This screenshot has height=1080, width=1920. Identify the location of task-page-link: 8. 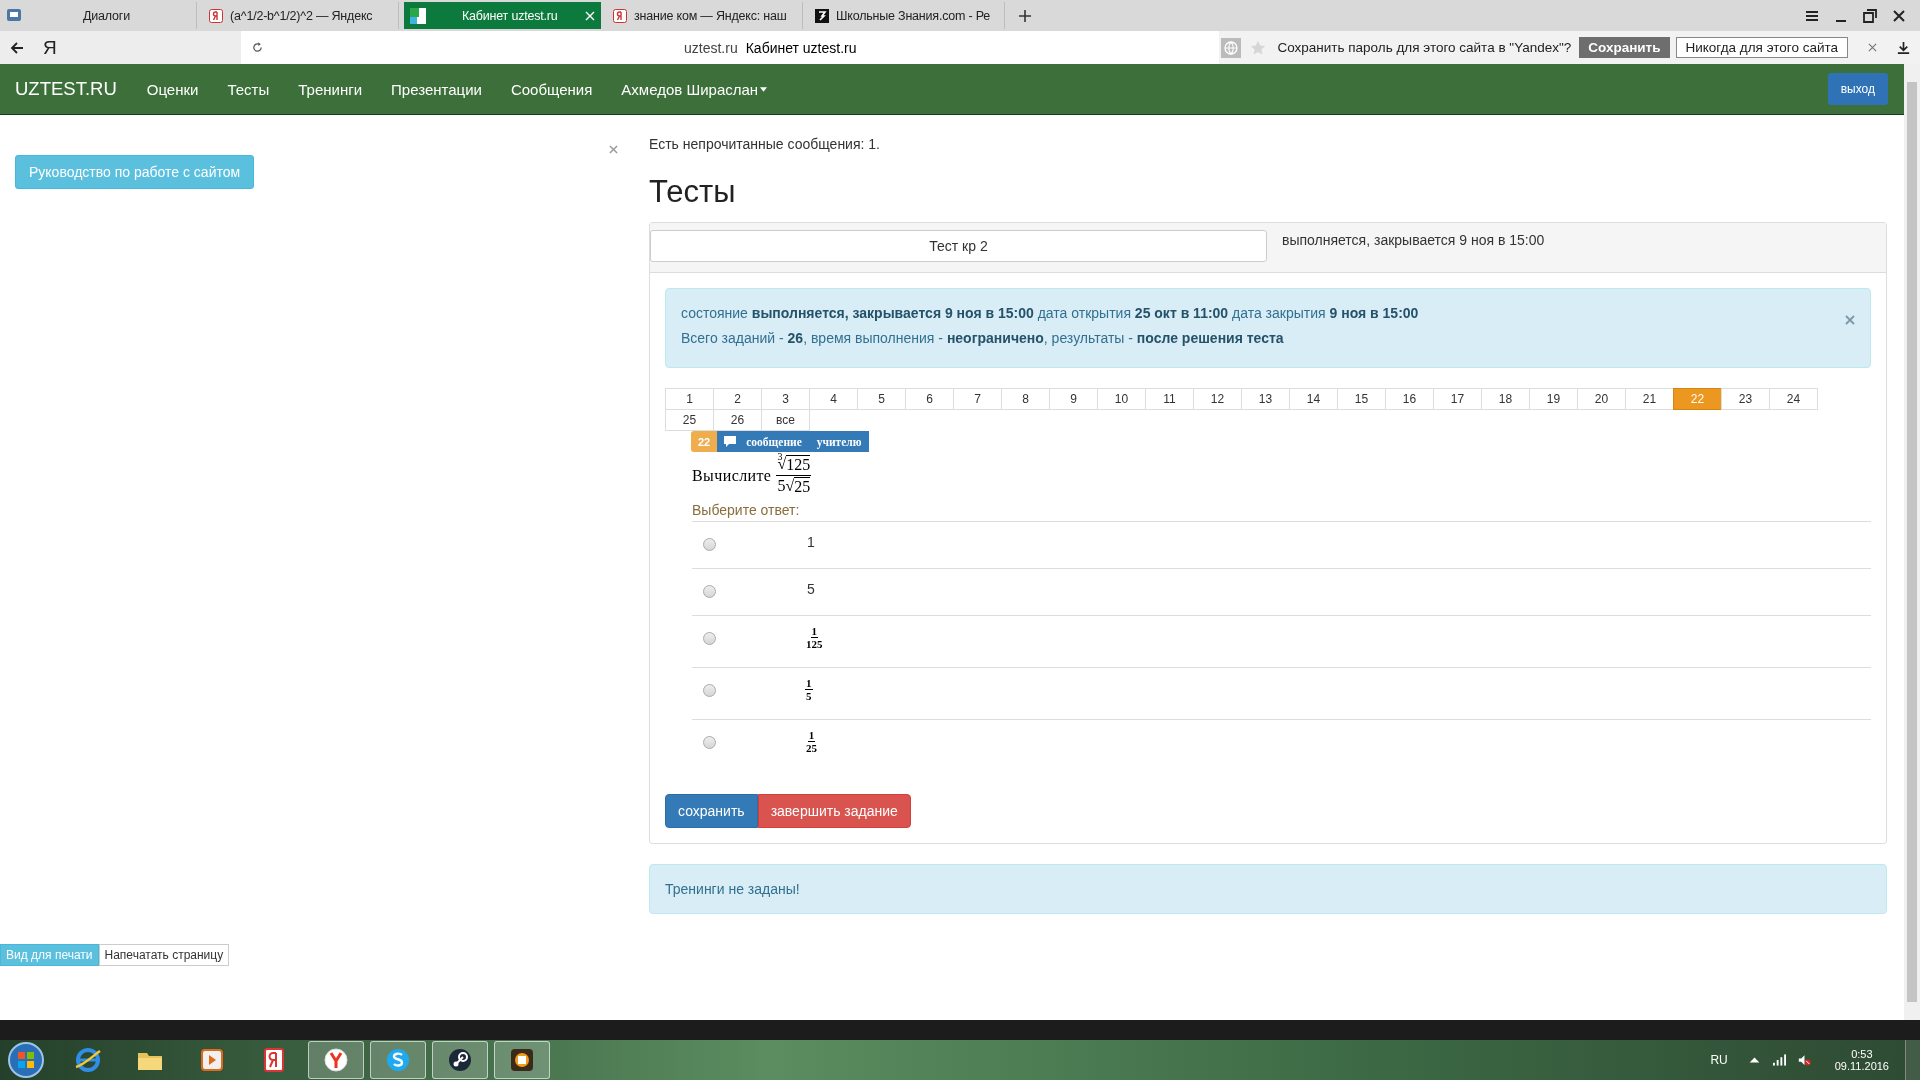
(1025, 399).